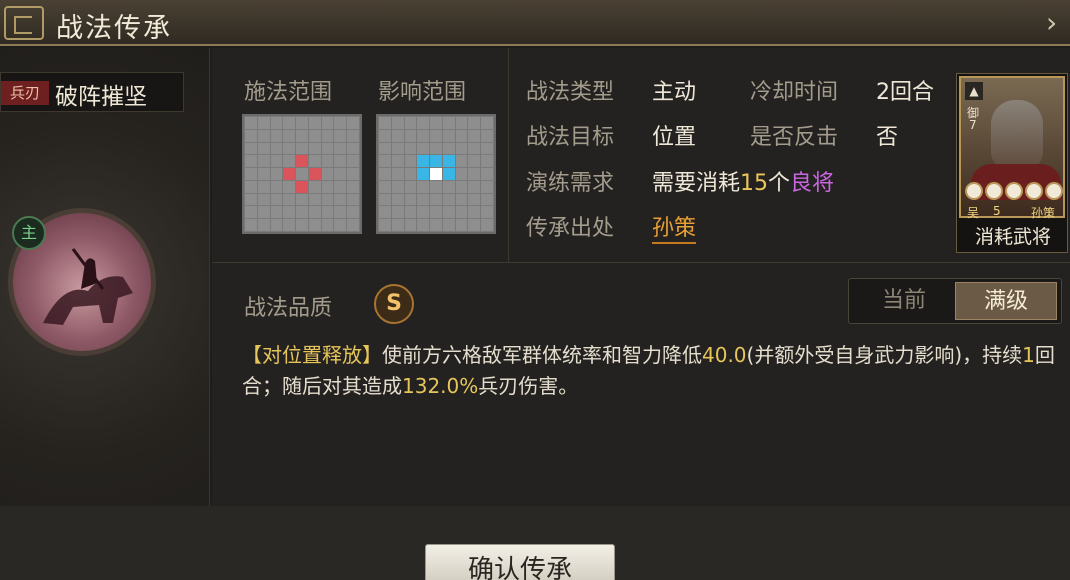 This screenshot has height=580, width=1070. Describe the element at coordinates (884, 355) in the screenshot. I see `desc-text: (并额外受自身武力影响)，持续` at that location.